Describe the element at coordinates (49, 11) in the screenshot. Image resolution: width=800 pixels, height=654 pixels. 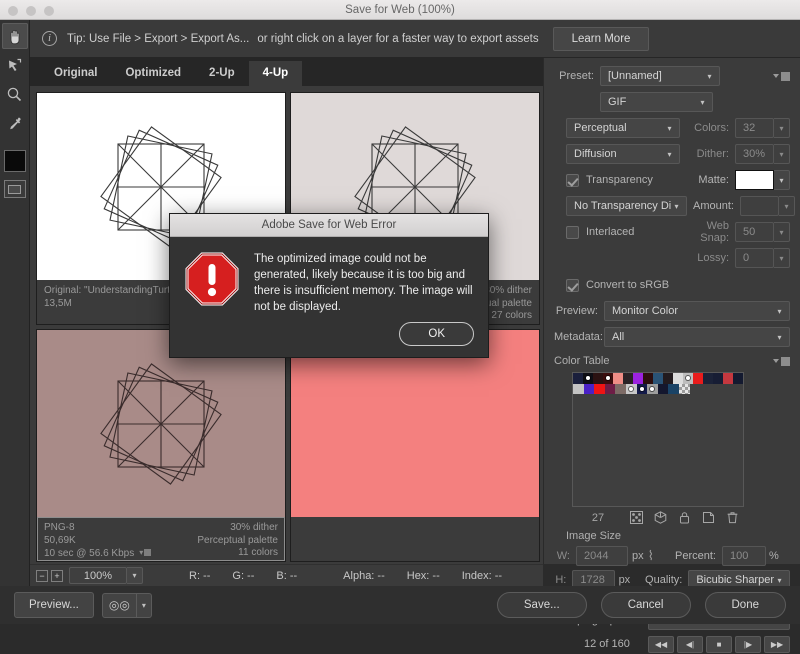
I see `maximize-window-button` at that location.